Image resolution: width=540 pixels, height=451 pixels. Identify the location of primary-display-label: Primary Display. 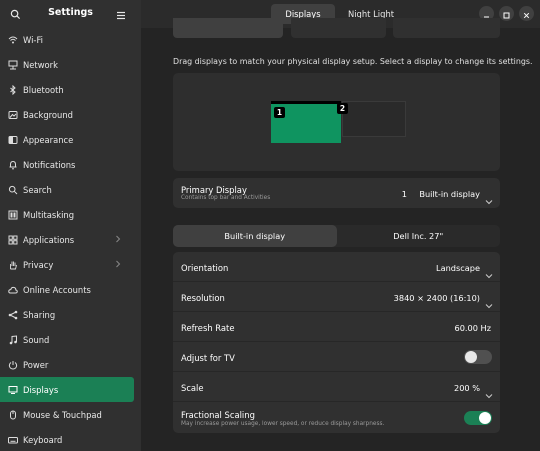
(214, 190).